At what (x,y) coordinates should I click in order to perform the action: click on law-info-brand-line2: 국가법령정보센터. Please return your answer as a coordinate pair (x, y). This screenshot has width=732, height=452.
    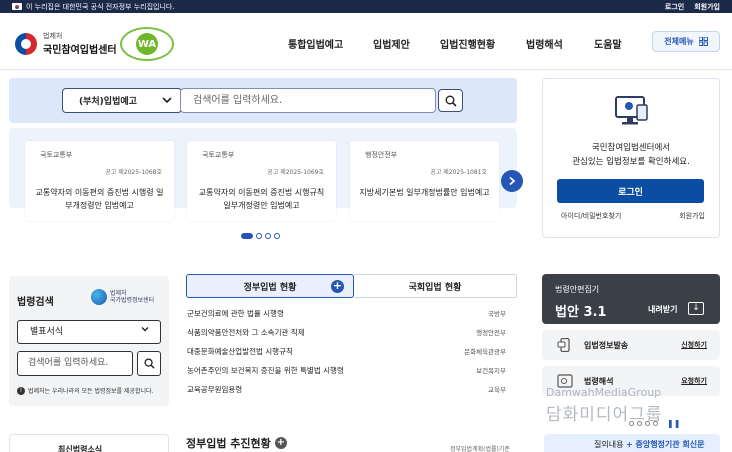
    Looking at the image, I should click on (132, 300).